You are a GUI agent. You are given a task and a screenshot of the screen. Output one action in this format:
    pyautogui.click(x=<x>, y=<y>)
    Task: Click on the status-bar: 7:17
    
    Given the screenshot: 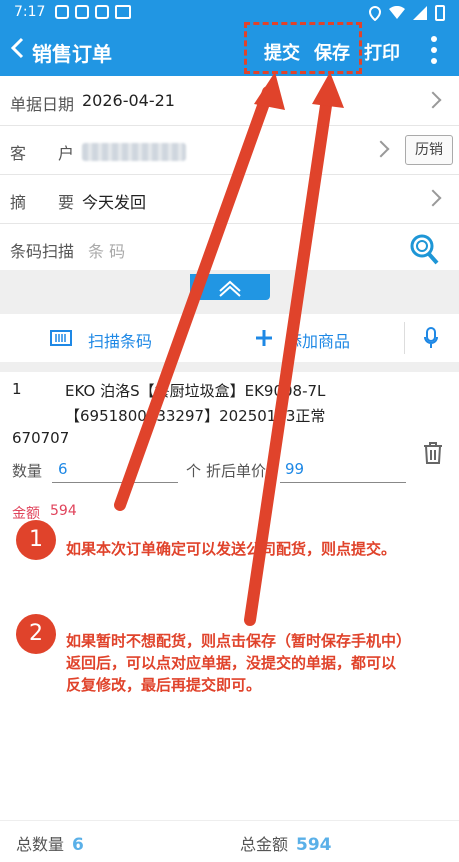 What is the action you would take?
    pyautogui.click(x=229, y=13)
    